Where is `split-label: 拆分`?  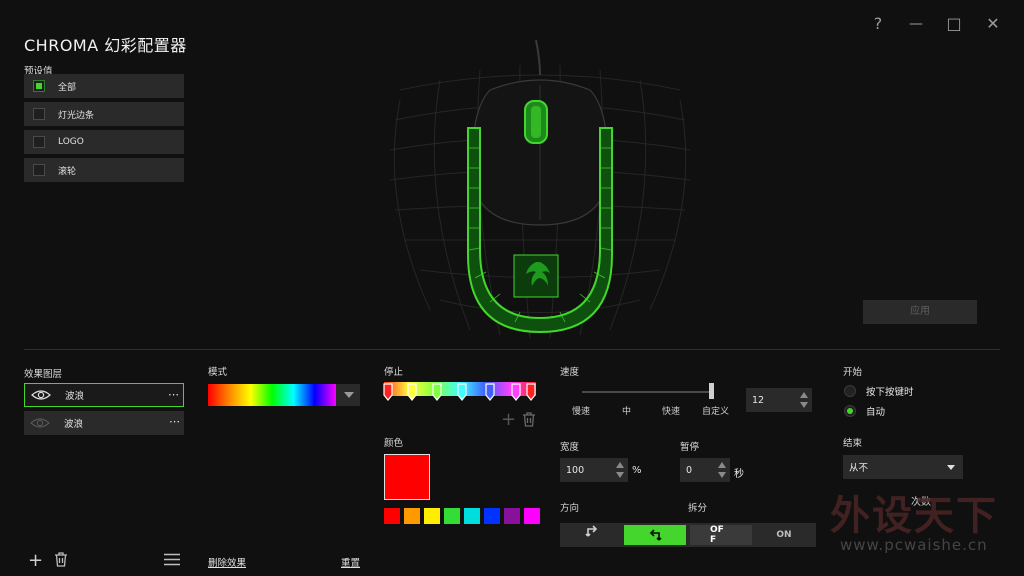
split-label: 拆分 is located at coordinates (698, 508).